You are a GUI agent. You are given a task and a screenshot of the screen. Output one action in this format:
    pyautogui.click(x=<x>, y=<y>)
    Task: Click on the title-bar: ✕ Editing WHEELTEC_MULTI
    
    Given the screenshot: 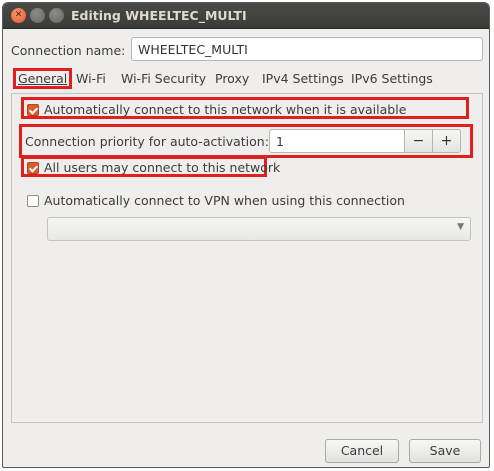 What is the action you would take?
    pyautogui.click(x=246, y=16)
    